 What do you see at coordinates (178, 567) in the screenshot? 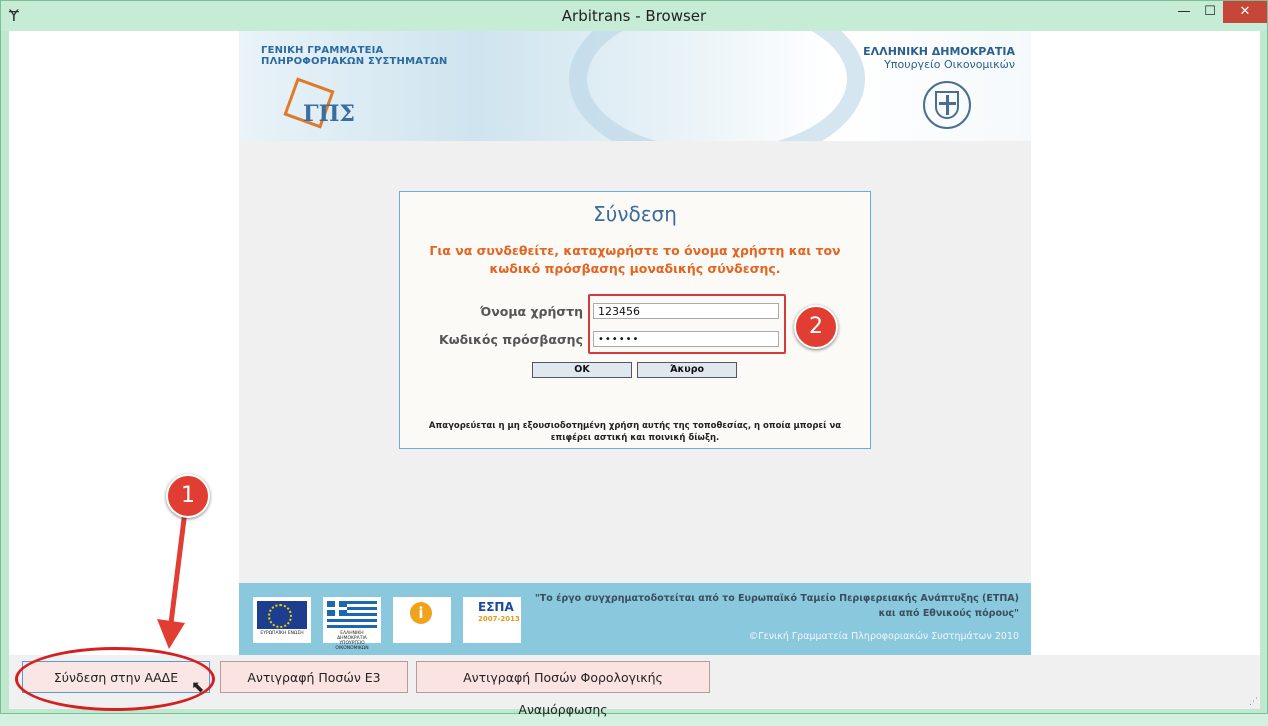
I see `step-1-arrow-shaft` at bounding box center [178, 567].